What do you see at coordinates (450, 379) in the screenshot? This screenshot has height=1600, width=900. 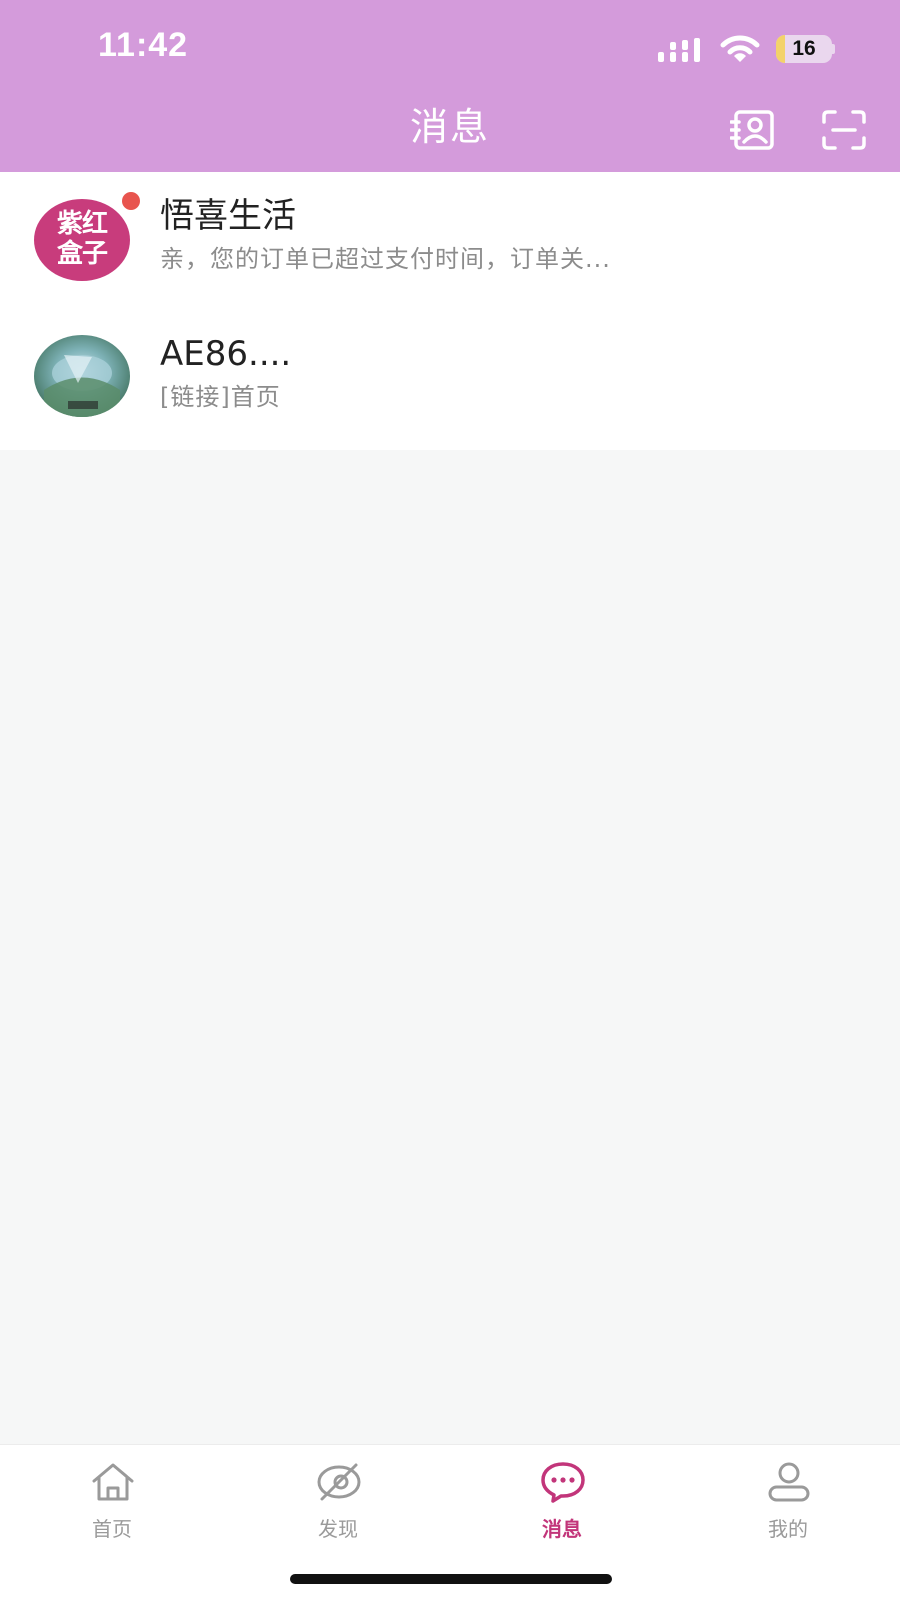 I see `conversation-item-ae86: AE86.... [链接]首页` at bounding box center [450, 379].